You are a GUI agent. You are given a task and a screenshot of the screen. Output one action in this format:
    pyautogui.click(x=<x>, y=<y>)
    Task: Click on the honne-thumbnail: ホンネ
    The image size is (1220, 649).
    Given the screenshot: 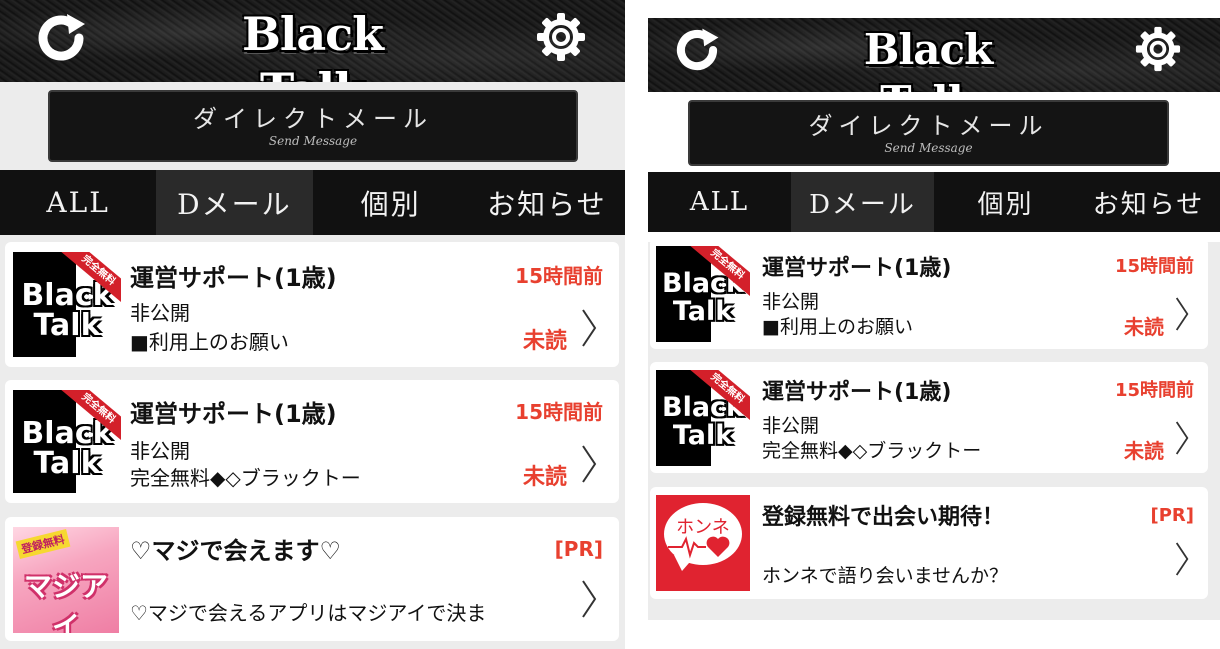 What is the action you would take?
    pyautogui.click(x=703, y=543)
    